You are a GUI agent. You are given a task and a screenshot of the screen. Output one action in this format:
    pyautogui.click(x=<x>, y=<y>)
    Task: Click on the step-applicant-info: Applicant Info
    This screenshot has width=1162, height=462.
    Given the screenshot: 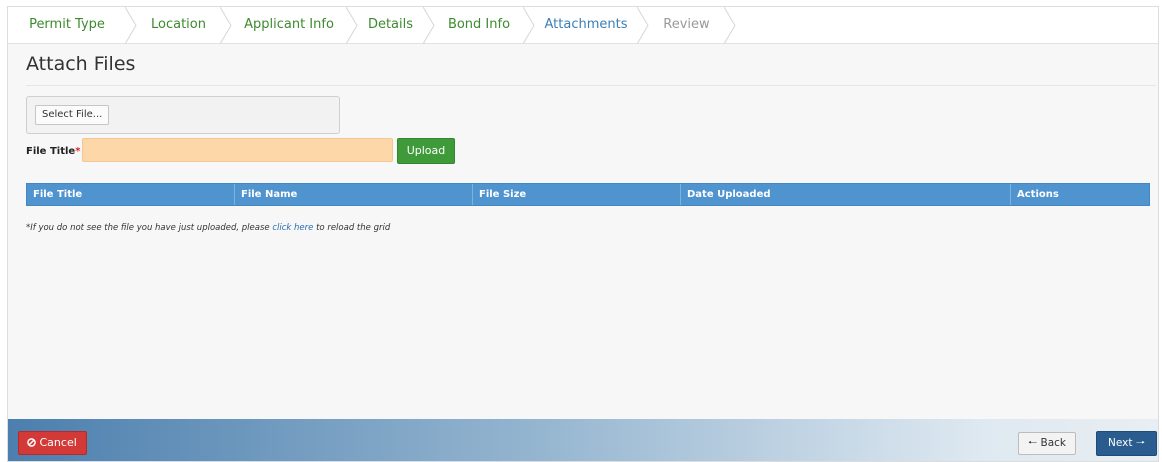 What is the action you would take?
    pyautogui.click(x=289, y=25)
    